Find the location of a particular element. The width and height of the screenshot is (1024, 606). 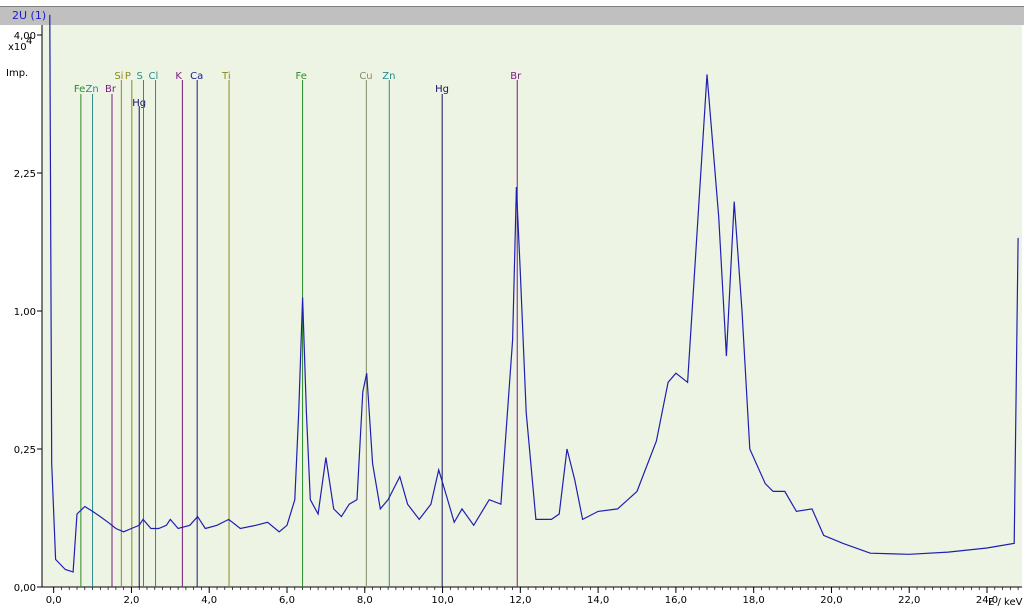

x-tick-label: 22,0 is located at coordinates (909, 600).